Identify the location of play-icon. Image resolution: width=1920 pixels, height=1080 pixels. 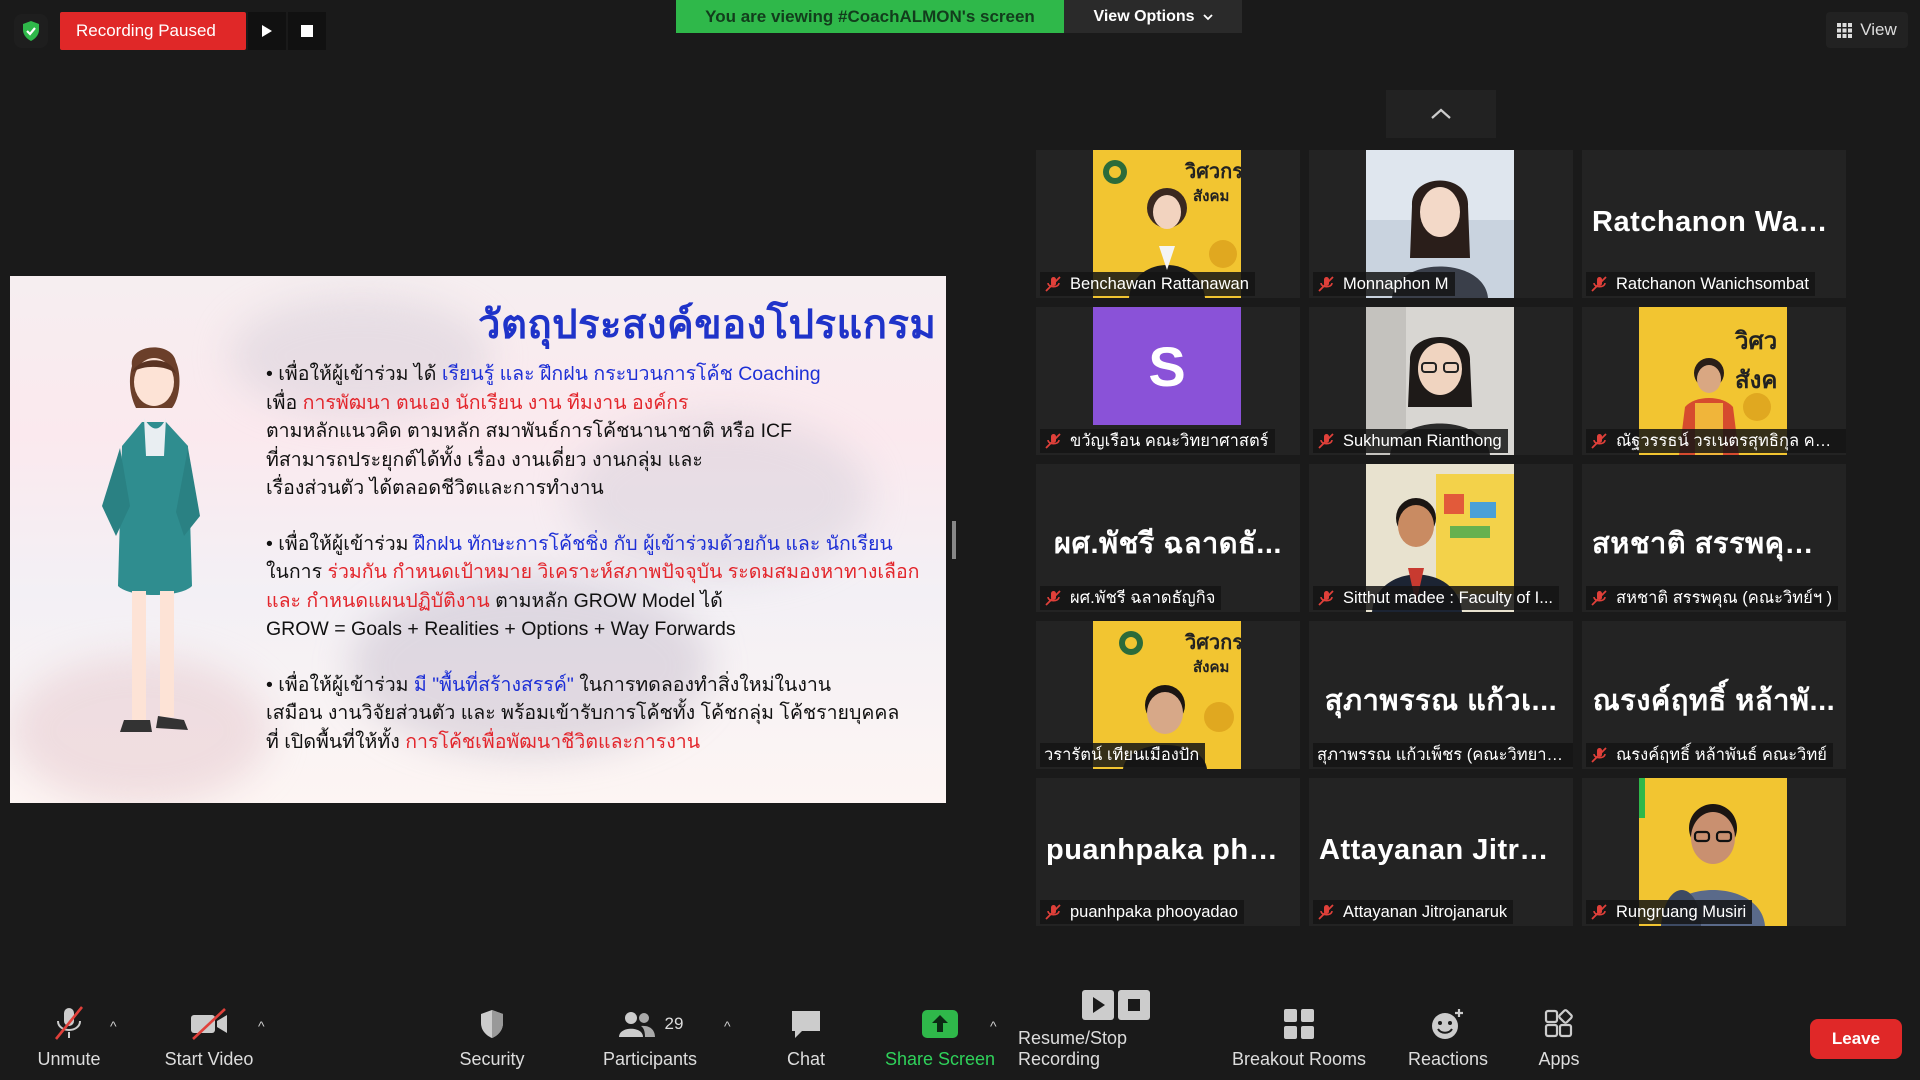
(267, 31).